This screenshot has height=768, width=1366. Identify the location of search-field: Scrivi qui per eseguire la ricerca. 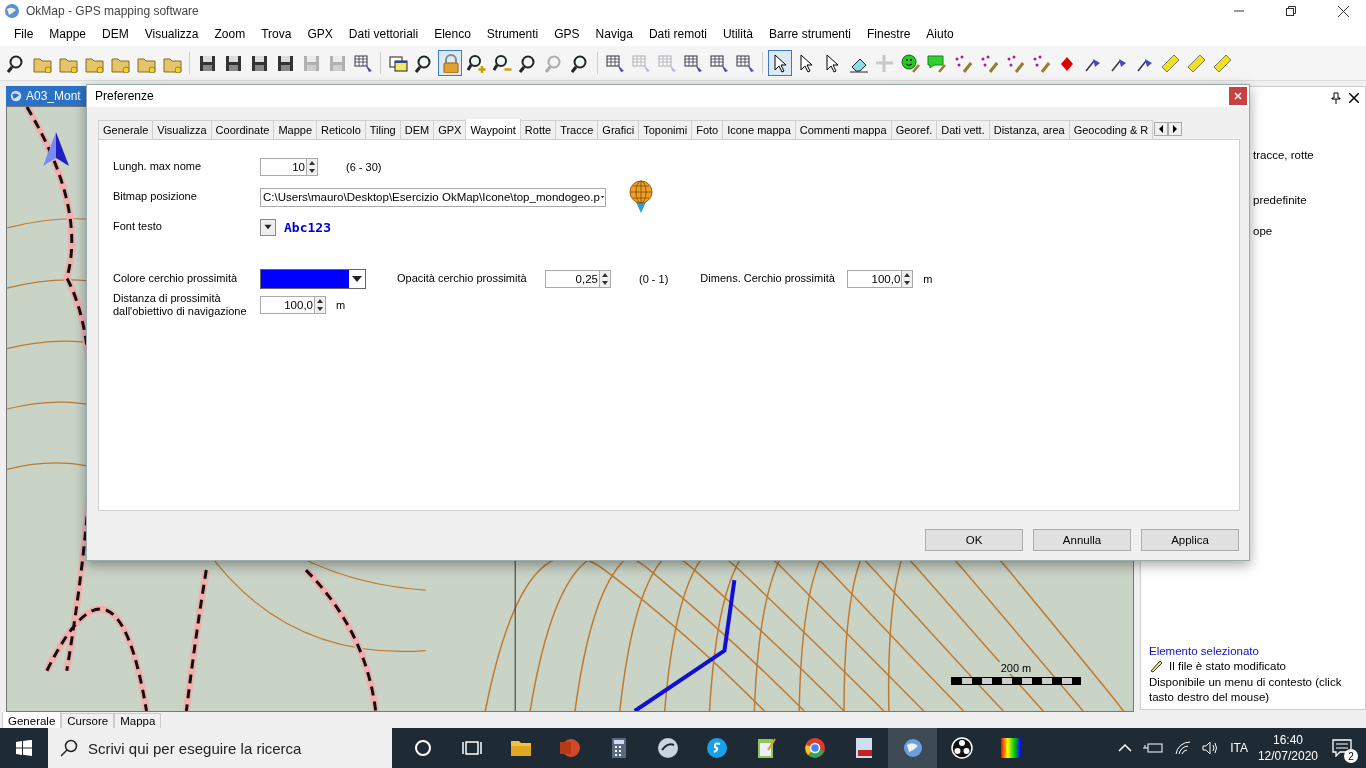
(220, 748).